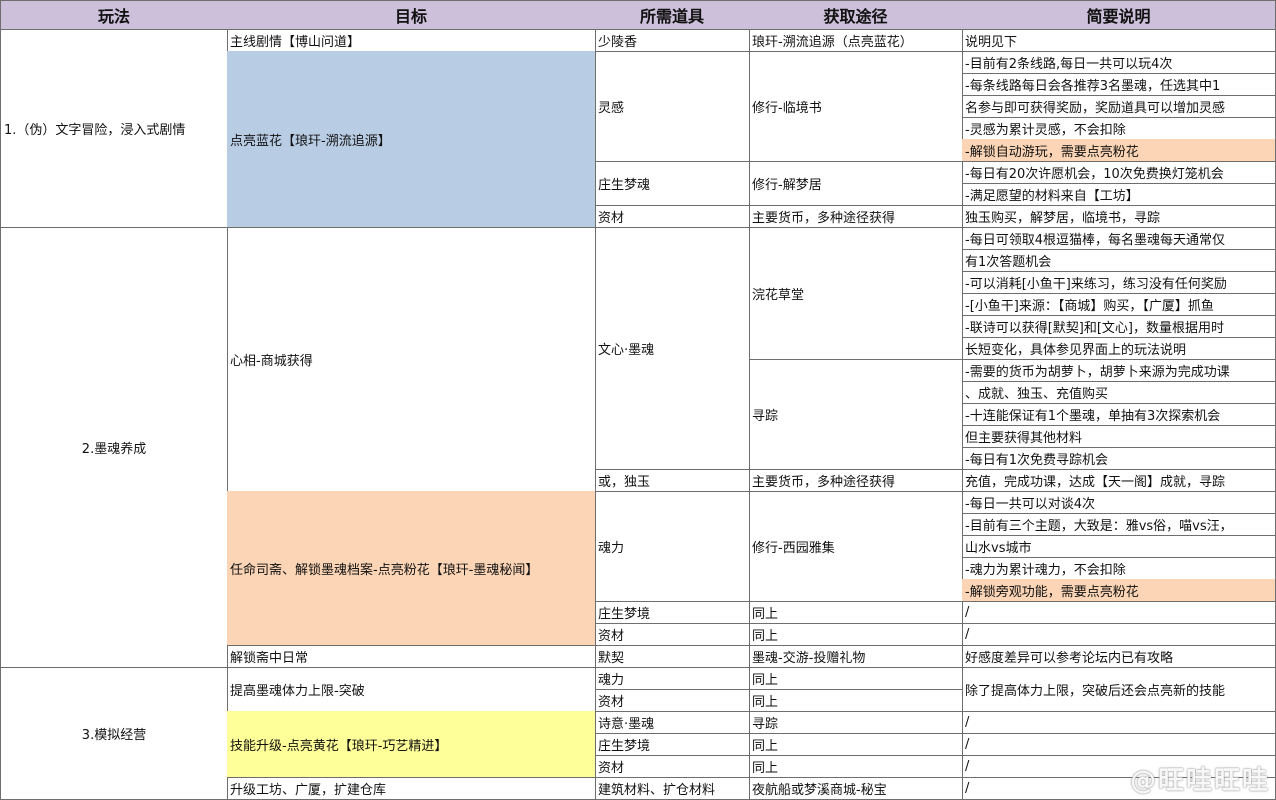 This screenshot has width=1276, height=800. What do you see at coordinates (411, 689) in the screenshot?
I see `goal-cell: 提高墨魂体力上限-突破` at bounding box center [411, 689].